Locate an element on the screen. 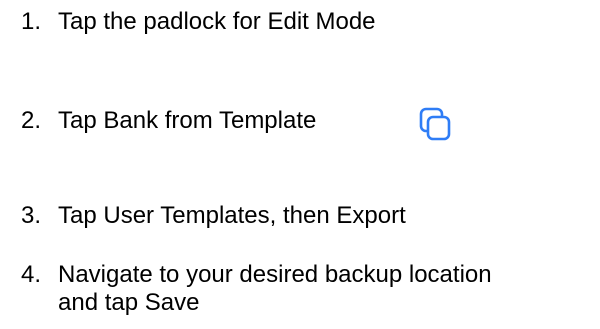 Image resolution: width=600 pixels, height=329 pixels. step-text: Tap User Templates, then Export is located at coordinates (232, 215).